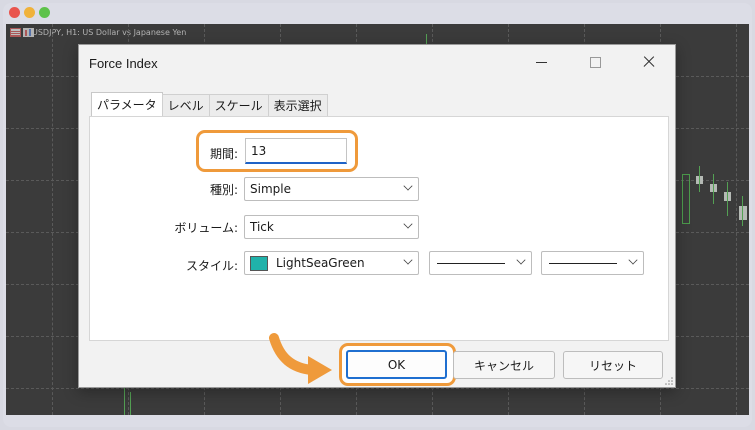 The width and height of the screenshot is (755, 430). What do you see at coordinates (223, 154) in the screenshot?
I see `period-label: 期間:` at bounding box center [223, 154].